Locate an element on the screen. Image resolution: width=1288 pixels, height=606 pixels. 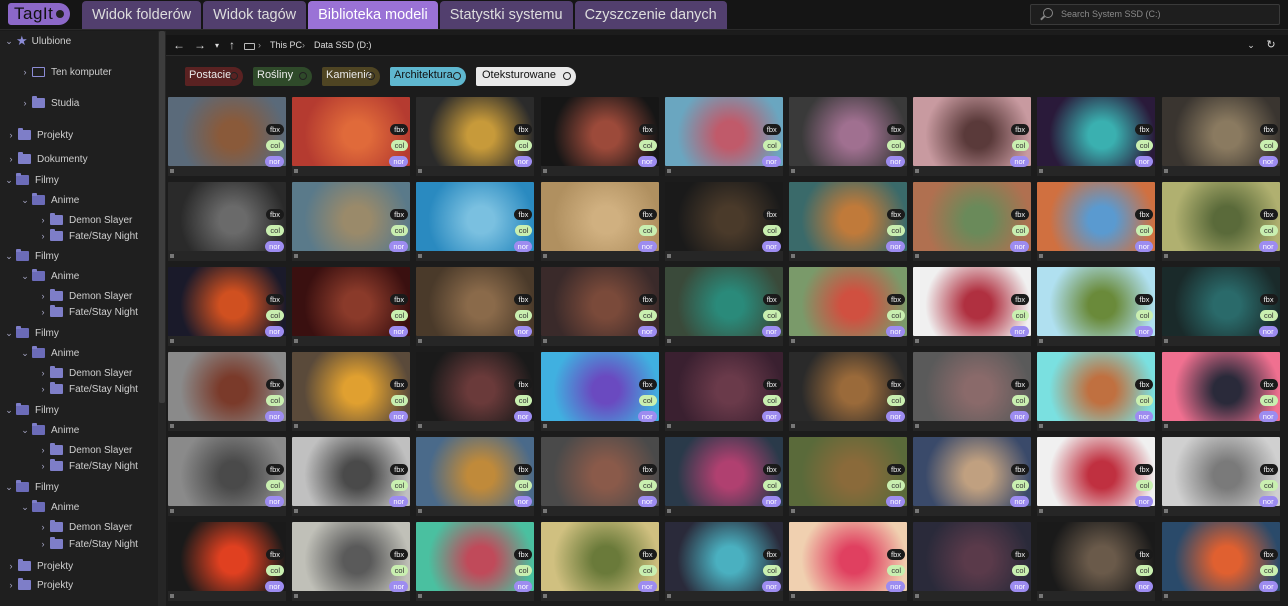
tab-data-cleanup: Czyszczenie danych is located at coordinates (650, 15).